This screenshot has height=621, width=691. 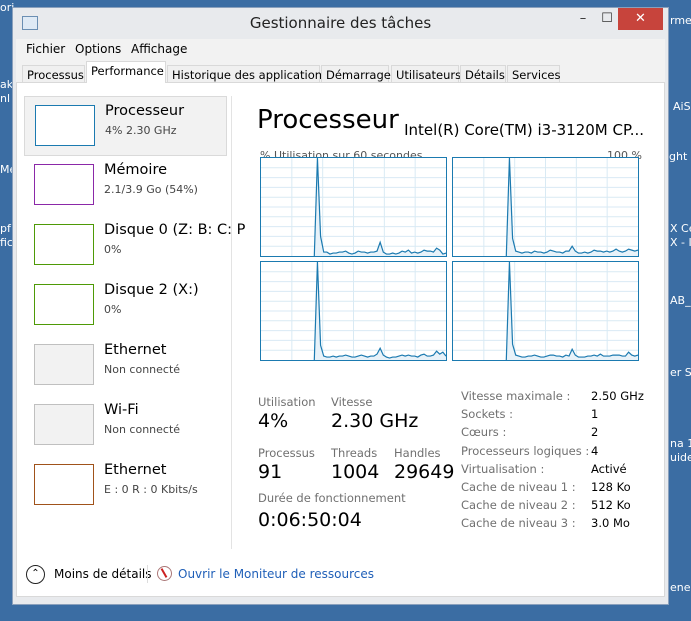 I want to click on less-details-button: Moins de détails, so click(x=103, y=574).